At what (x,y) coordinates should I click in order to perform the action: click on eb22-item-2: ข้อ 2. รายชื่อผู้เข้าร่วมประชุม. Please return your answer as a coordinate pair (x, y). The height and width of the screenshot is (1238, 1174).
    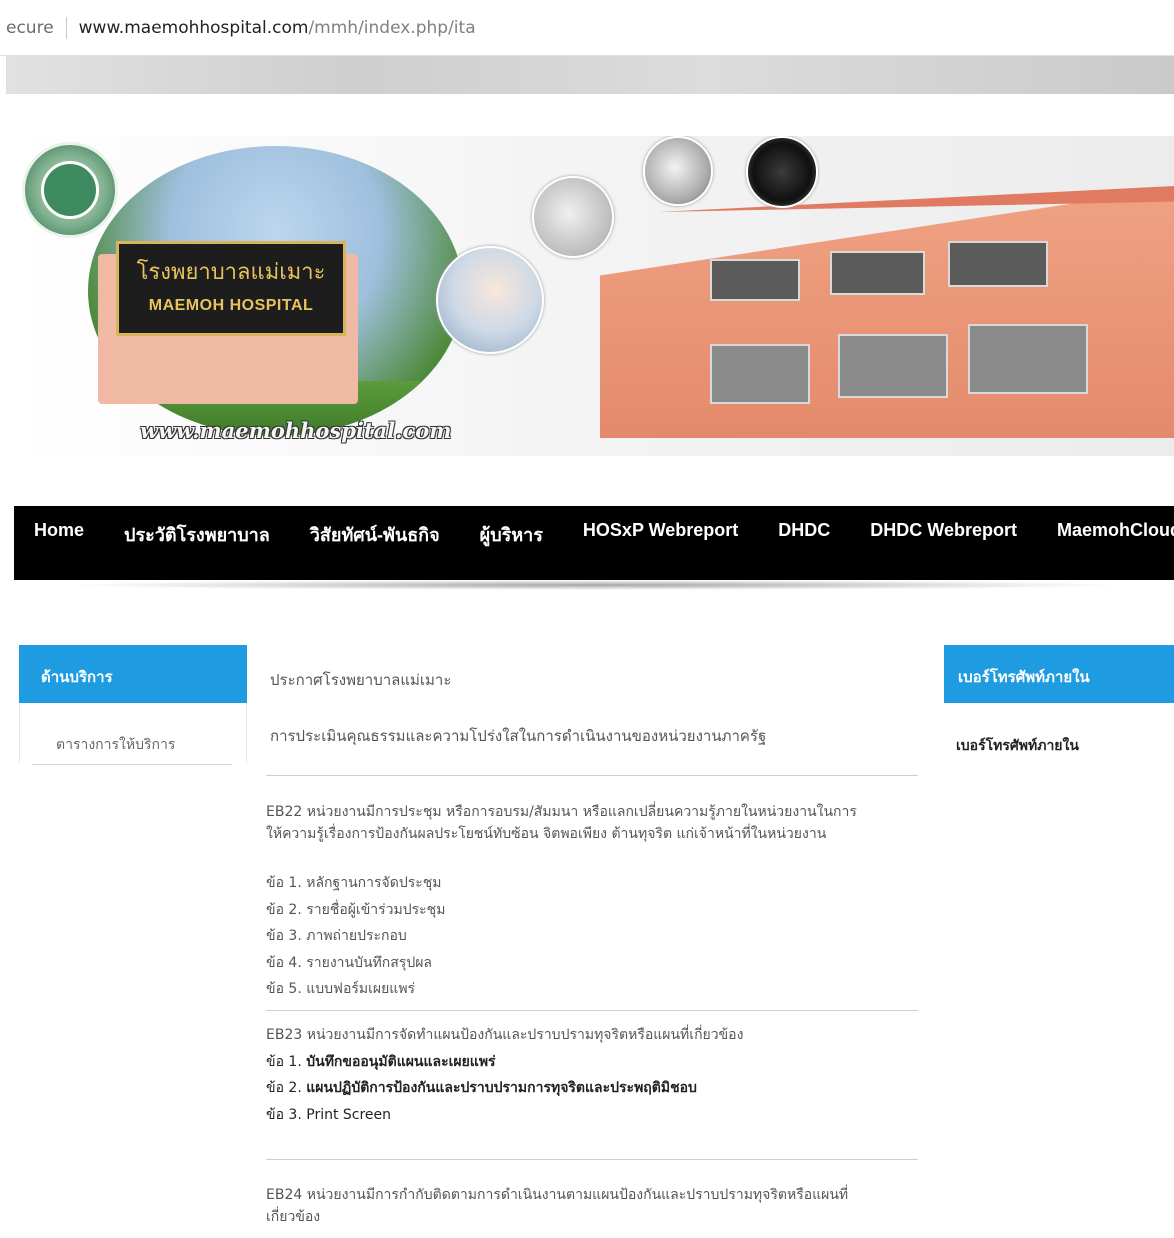
    Looking at the image, I should click on (596, 910).